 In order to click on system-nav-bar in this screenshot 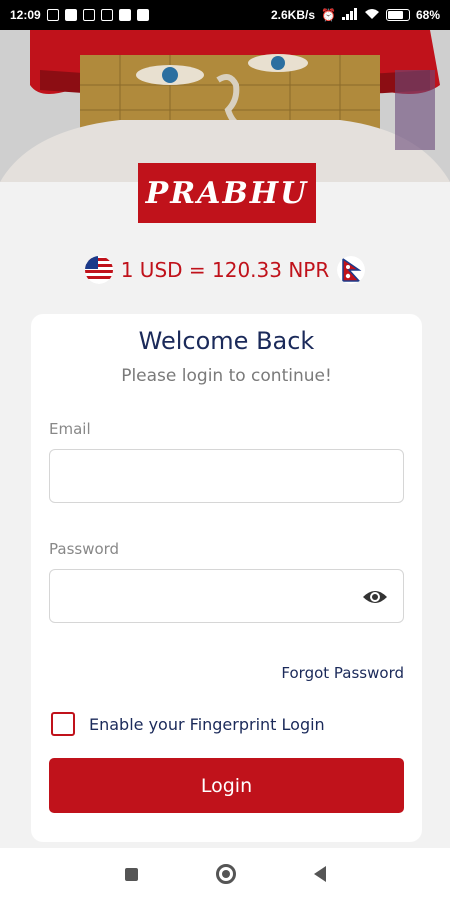, I will do `click(225, 874)`.